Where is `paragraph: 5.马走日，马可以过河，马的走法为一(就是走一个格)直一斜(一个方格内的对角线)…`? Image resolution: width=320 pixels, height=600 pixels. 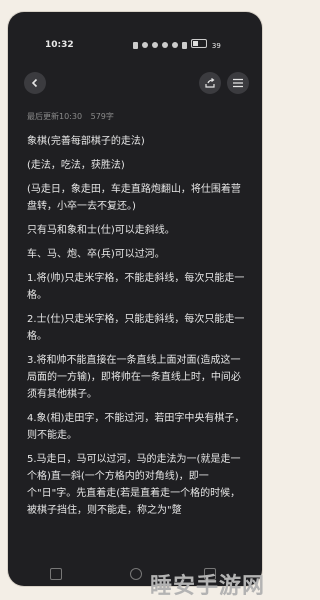
paragraph: 5.马走日，马可以过河，马的走法为一(就是走一个格)直一斜(一个方格内的对角线)… is located at coordinates (134, 485).